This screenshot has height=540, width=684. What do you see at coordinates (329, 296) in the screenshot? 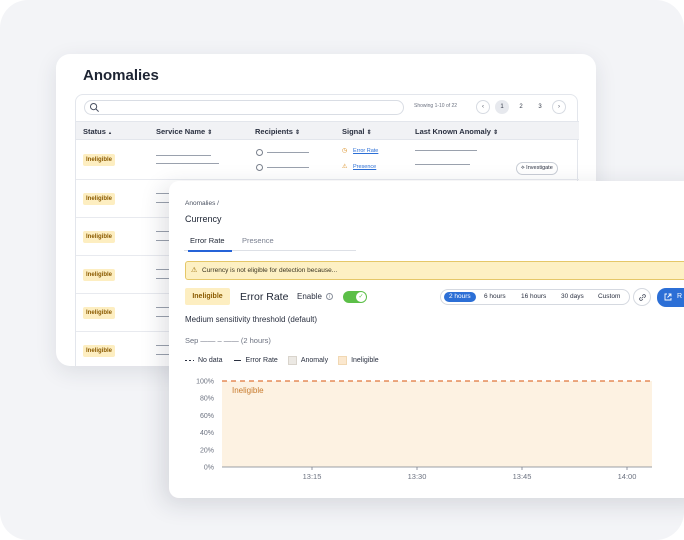
I see `info-icon: i` at bounding box center [329, 296].